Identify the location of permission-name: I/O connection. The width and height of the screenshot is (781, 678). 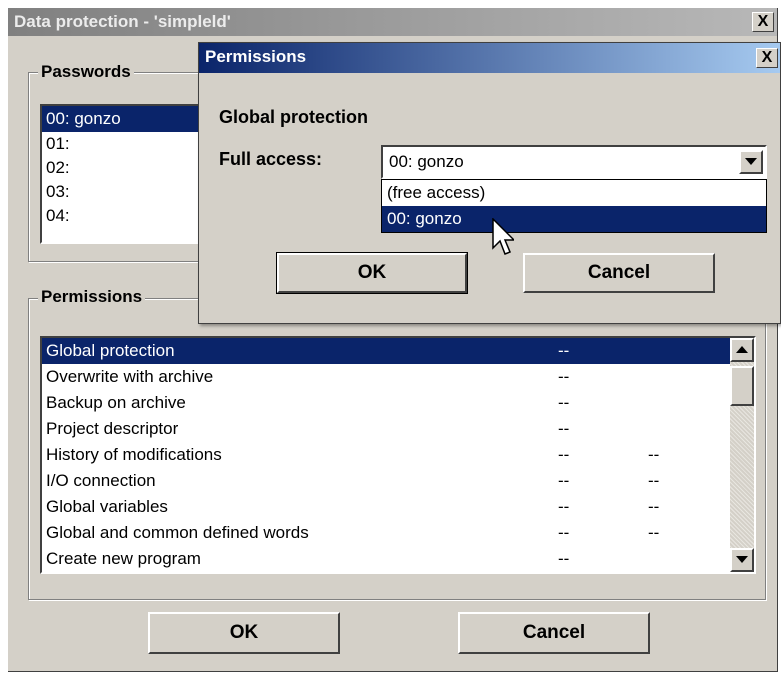
(101, 480).